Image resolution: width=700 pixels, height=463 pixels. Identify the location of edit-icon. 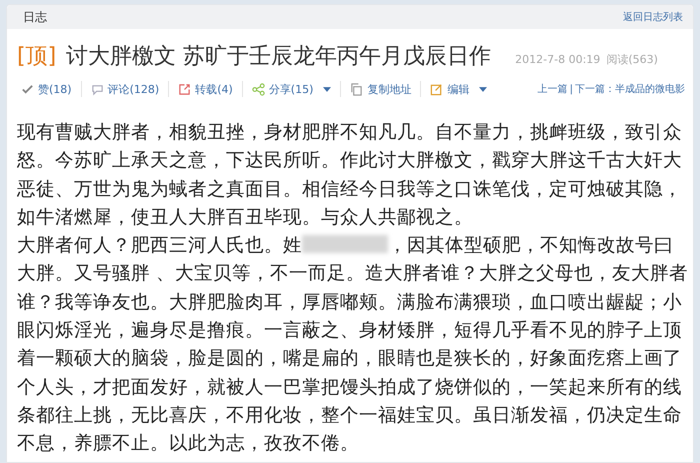
(437, 89).